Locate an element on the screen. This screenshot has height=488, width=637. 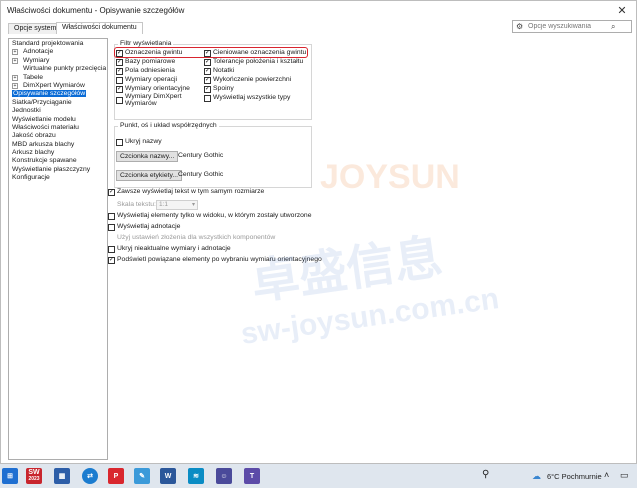
tree-item-image-quality: Jakość obrazu is located at coordinates (58, 136).